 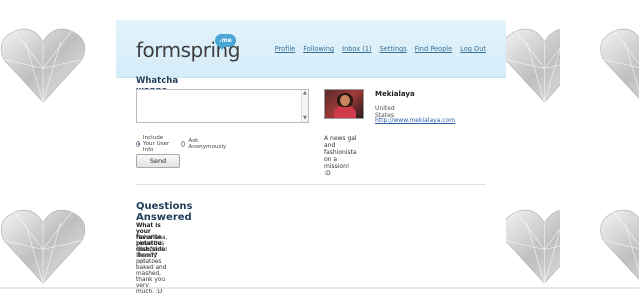 I want to click on avatar, so click(x=344, y=104).